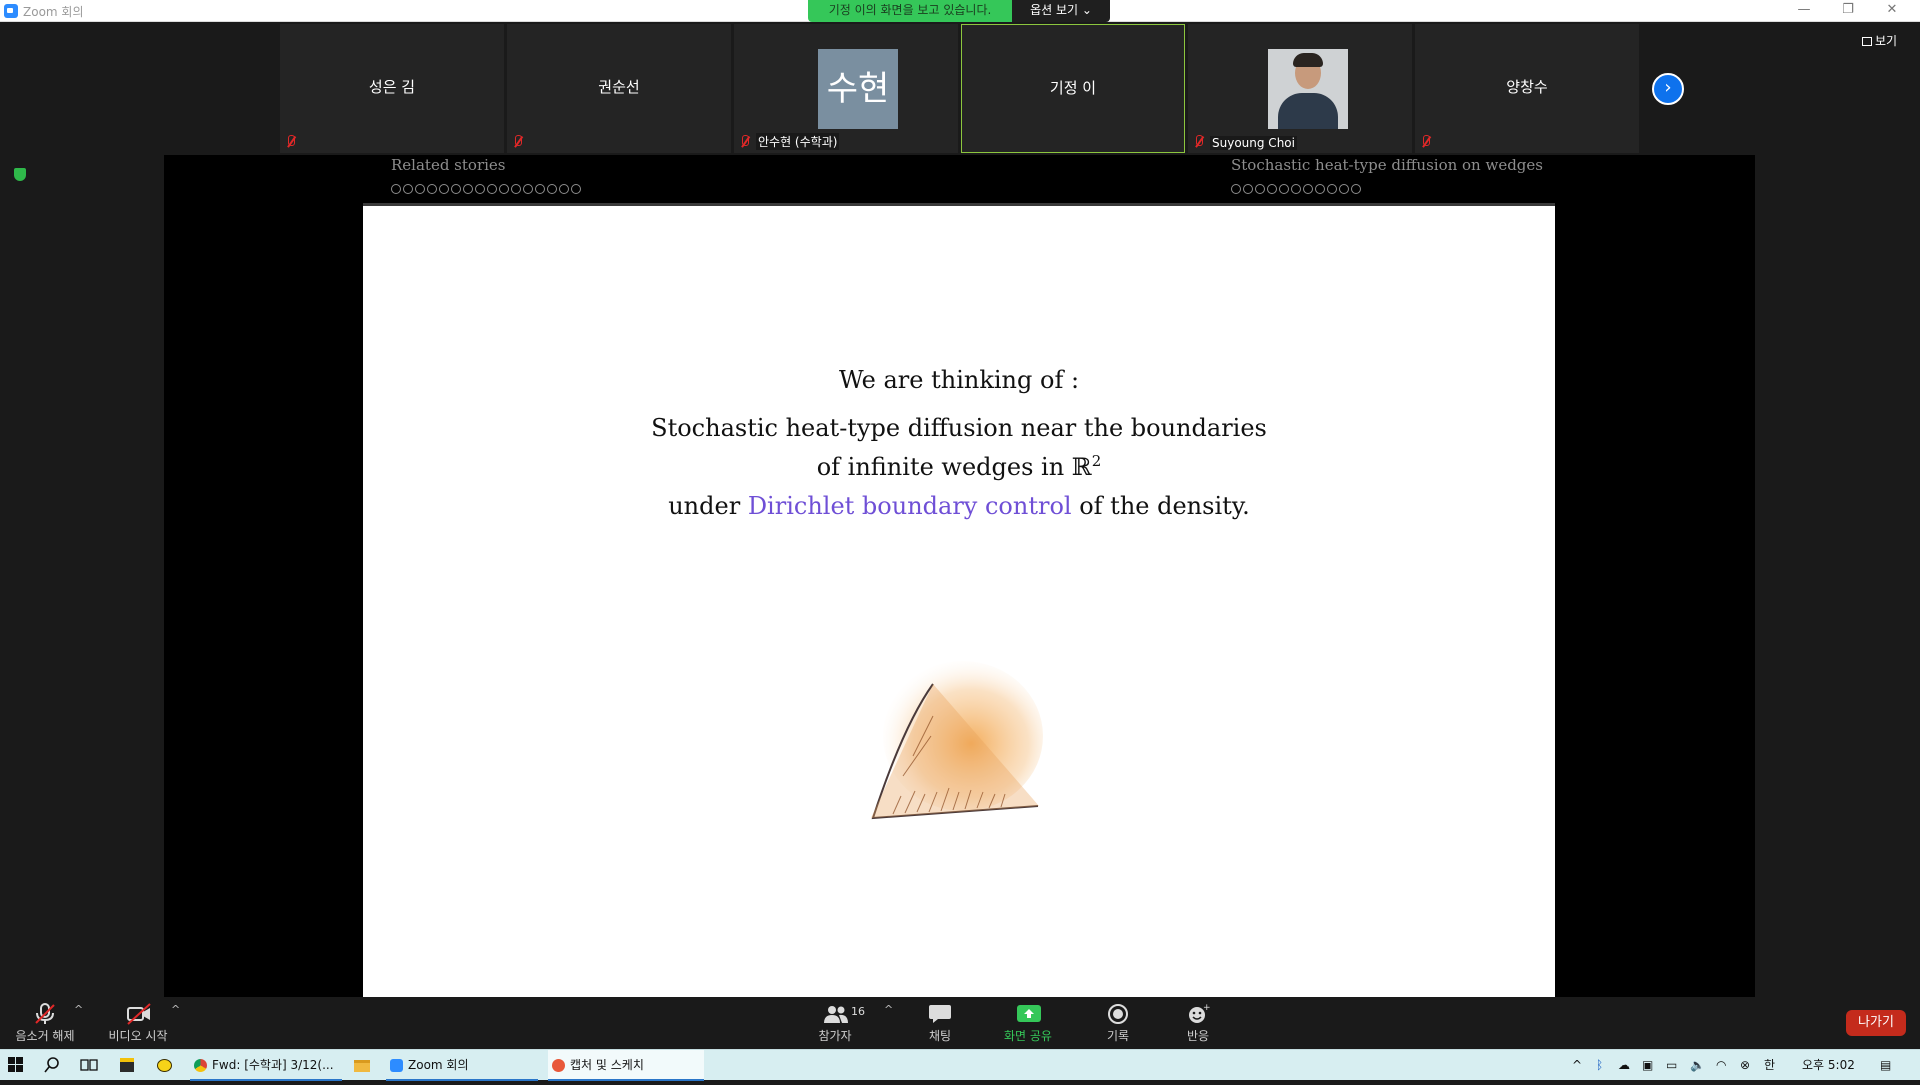 The height and width of the screenshot is (1085, 1920). I want to click on meeting-toolbar: 음소거 해제 ^ 비디오 시작 ^ 참가자 16 ^ 채팅 화면 공유 기록 +, so click(960, 1023).